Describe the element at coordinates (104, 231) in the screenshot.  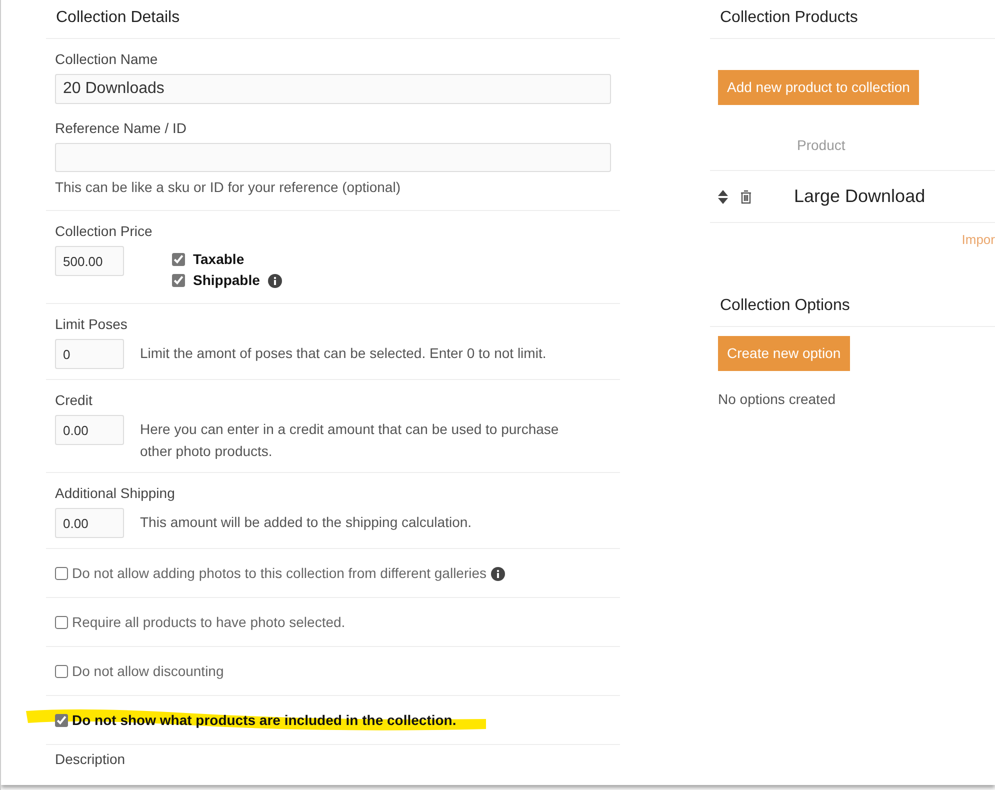
I see `field-label: Collection Price` at that location.